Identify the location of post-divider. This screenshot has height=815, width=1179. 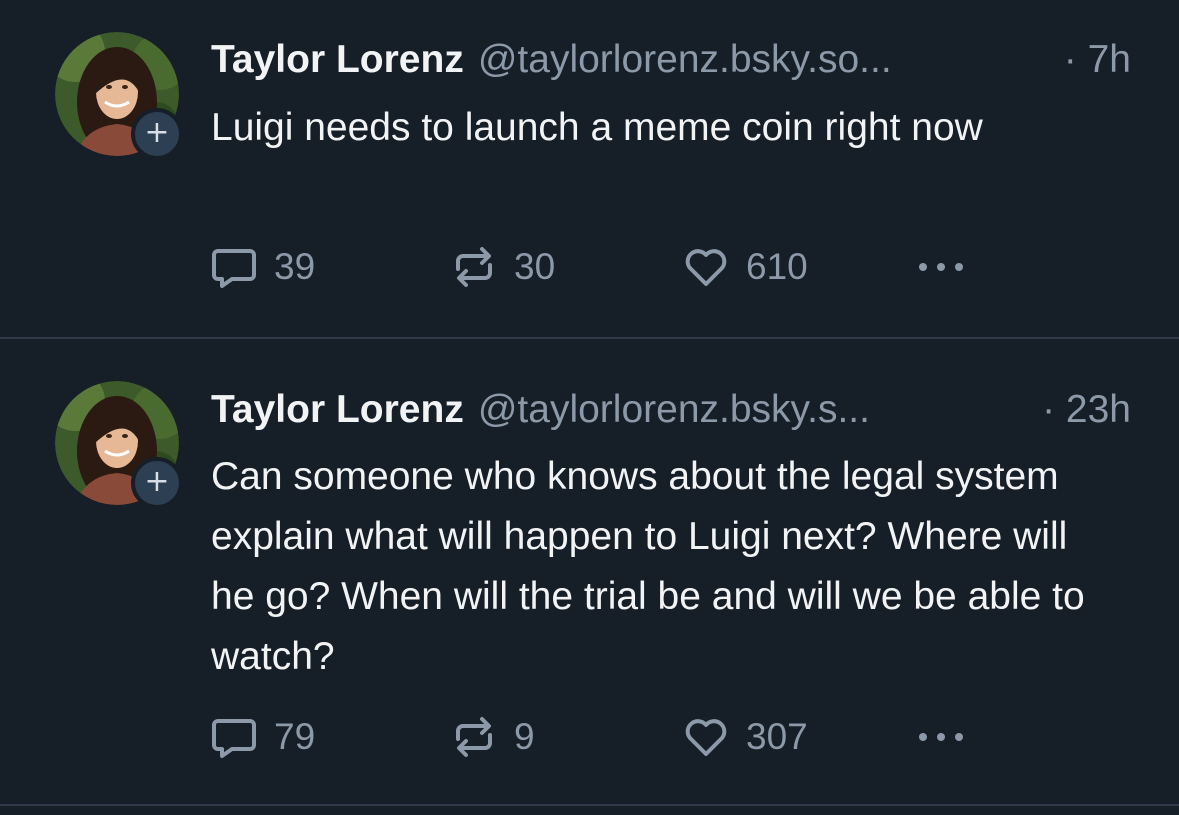
(589, 805).